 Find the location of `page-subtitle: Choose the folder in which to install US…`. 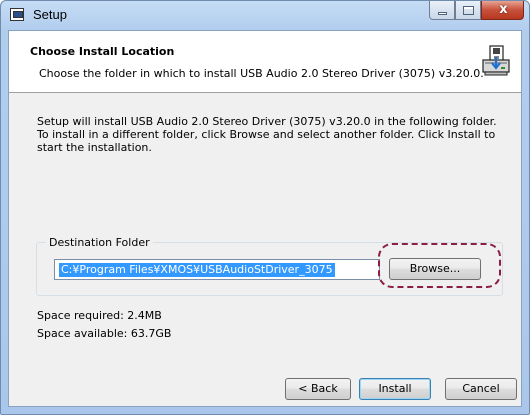

page-subtitle: Choose the folder in which to install US… is located at coordinates (261, 73).